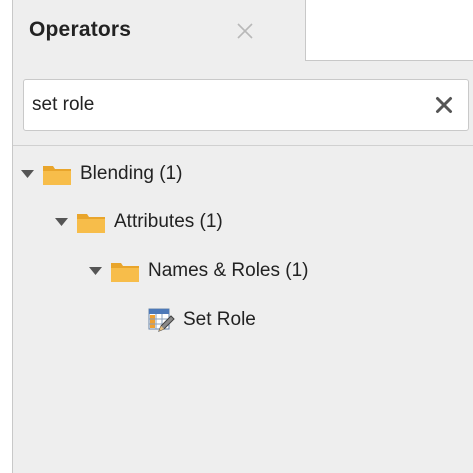 The width and height of the screenshot is (473, 473). Describe the element at coordinates (228, 270) in the screenshot. I see `tree-node-label: Names & Roles (1)` at that location.